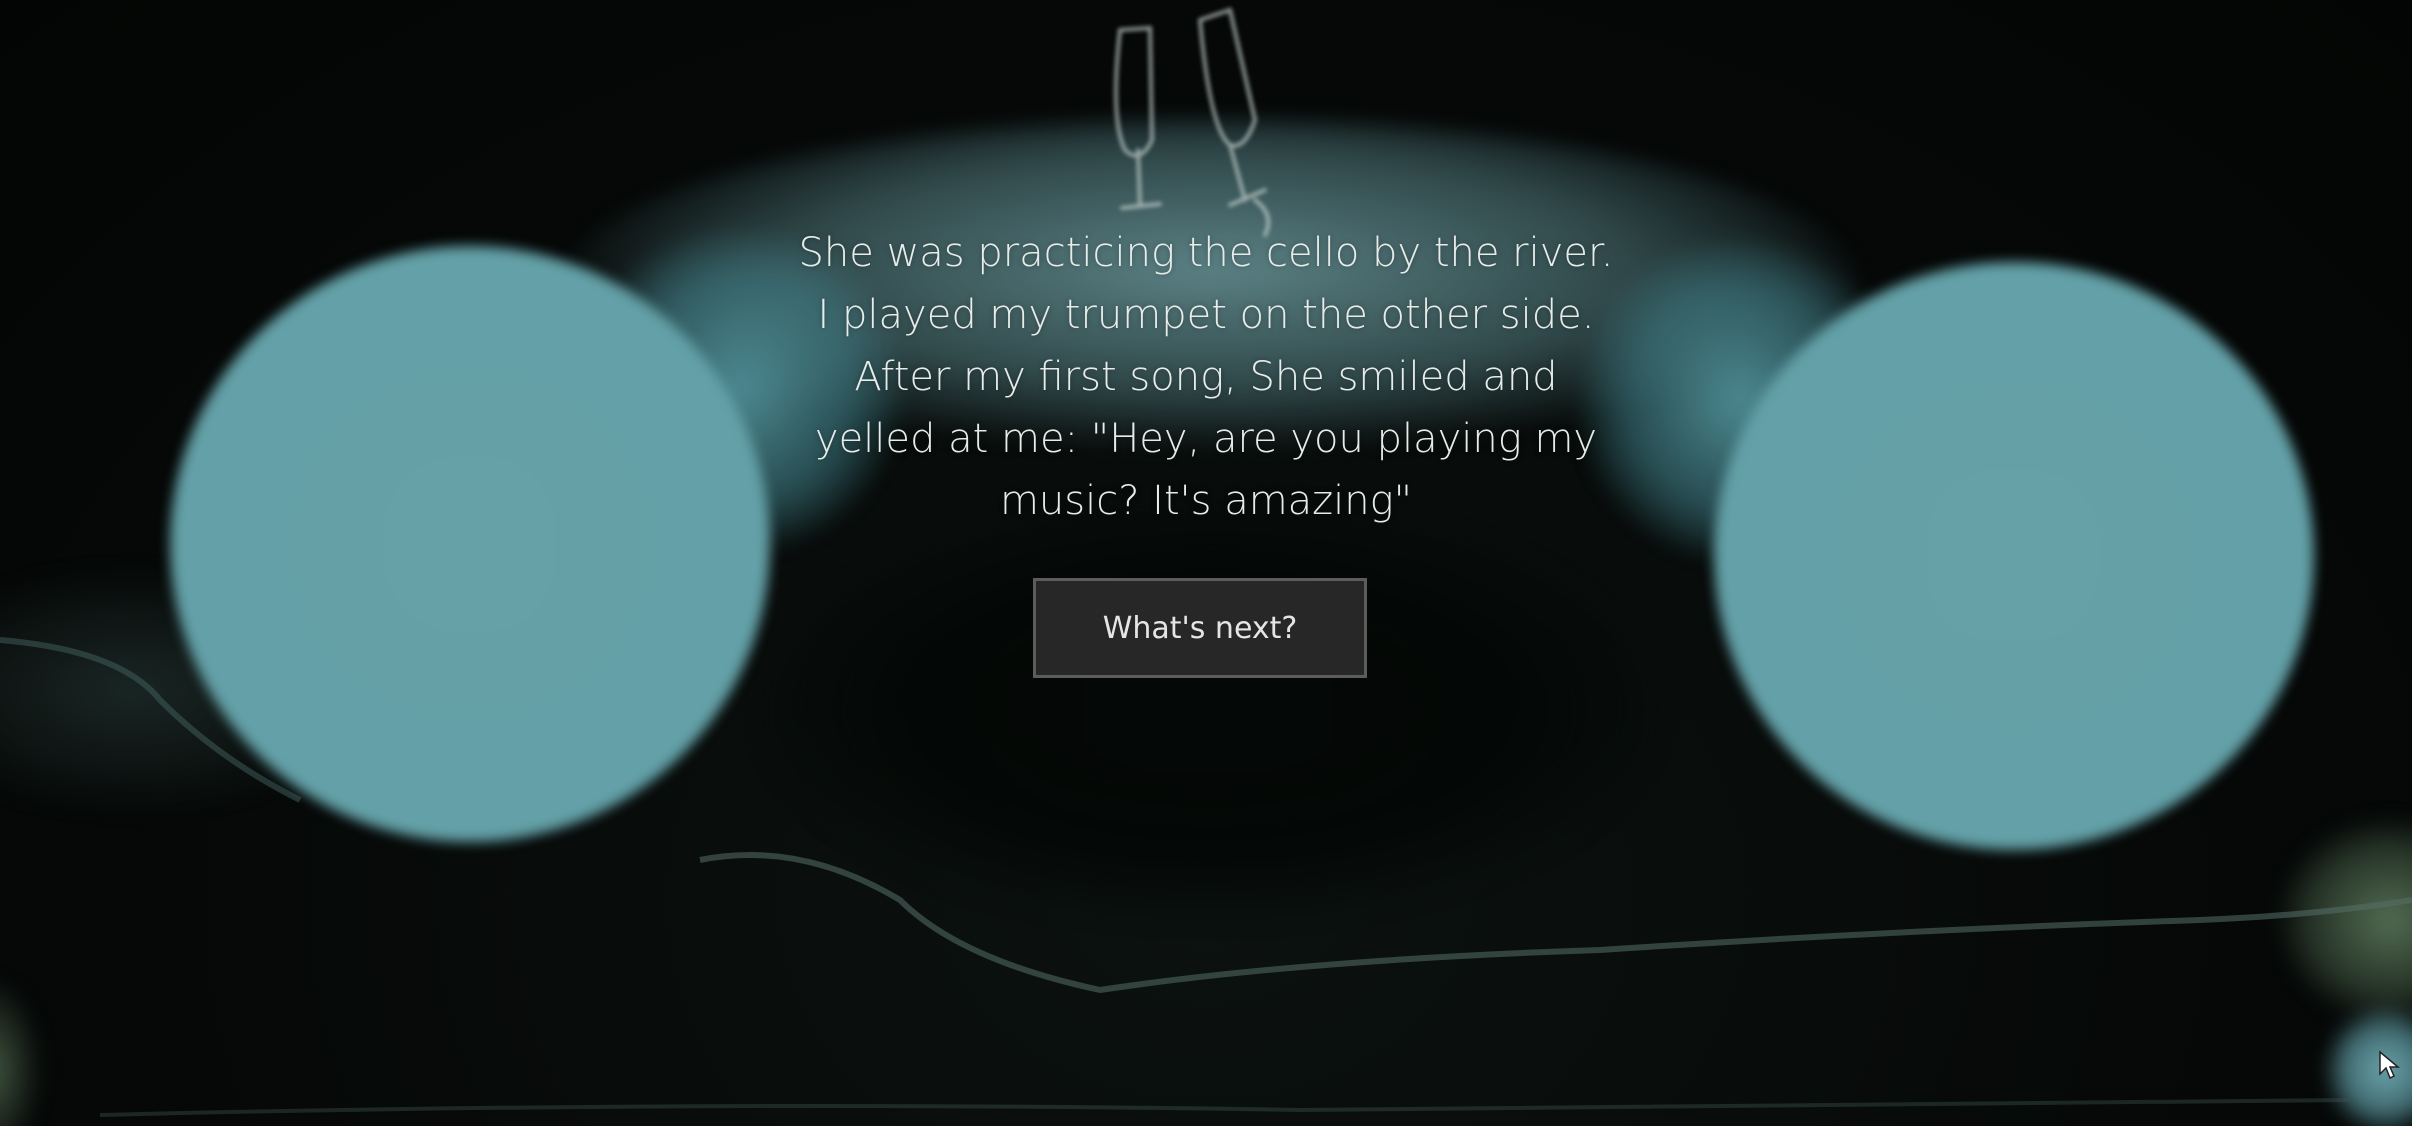 This screenshot has height=1126, width=2412. Describe the element at coordinates (1206, 439) in the screenshot. I see `story-line: yelled at me: "Hey, are you playing my` at that location.